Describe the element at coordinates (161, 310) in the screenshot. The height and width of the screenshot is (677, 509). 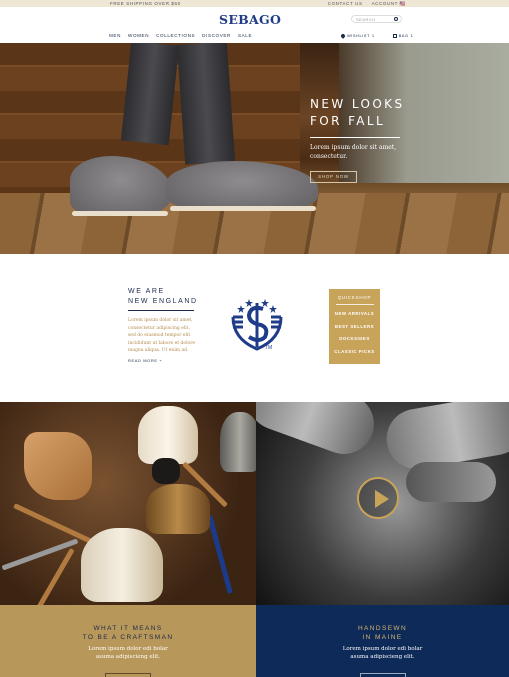
I see `new-england-divider` at that location.